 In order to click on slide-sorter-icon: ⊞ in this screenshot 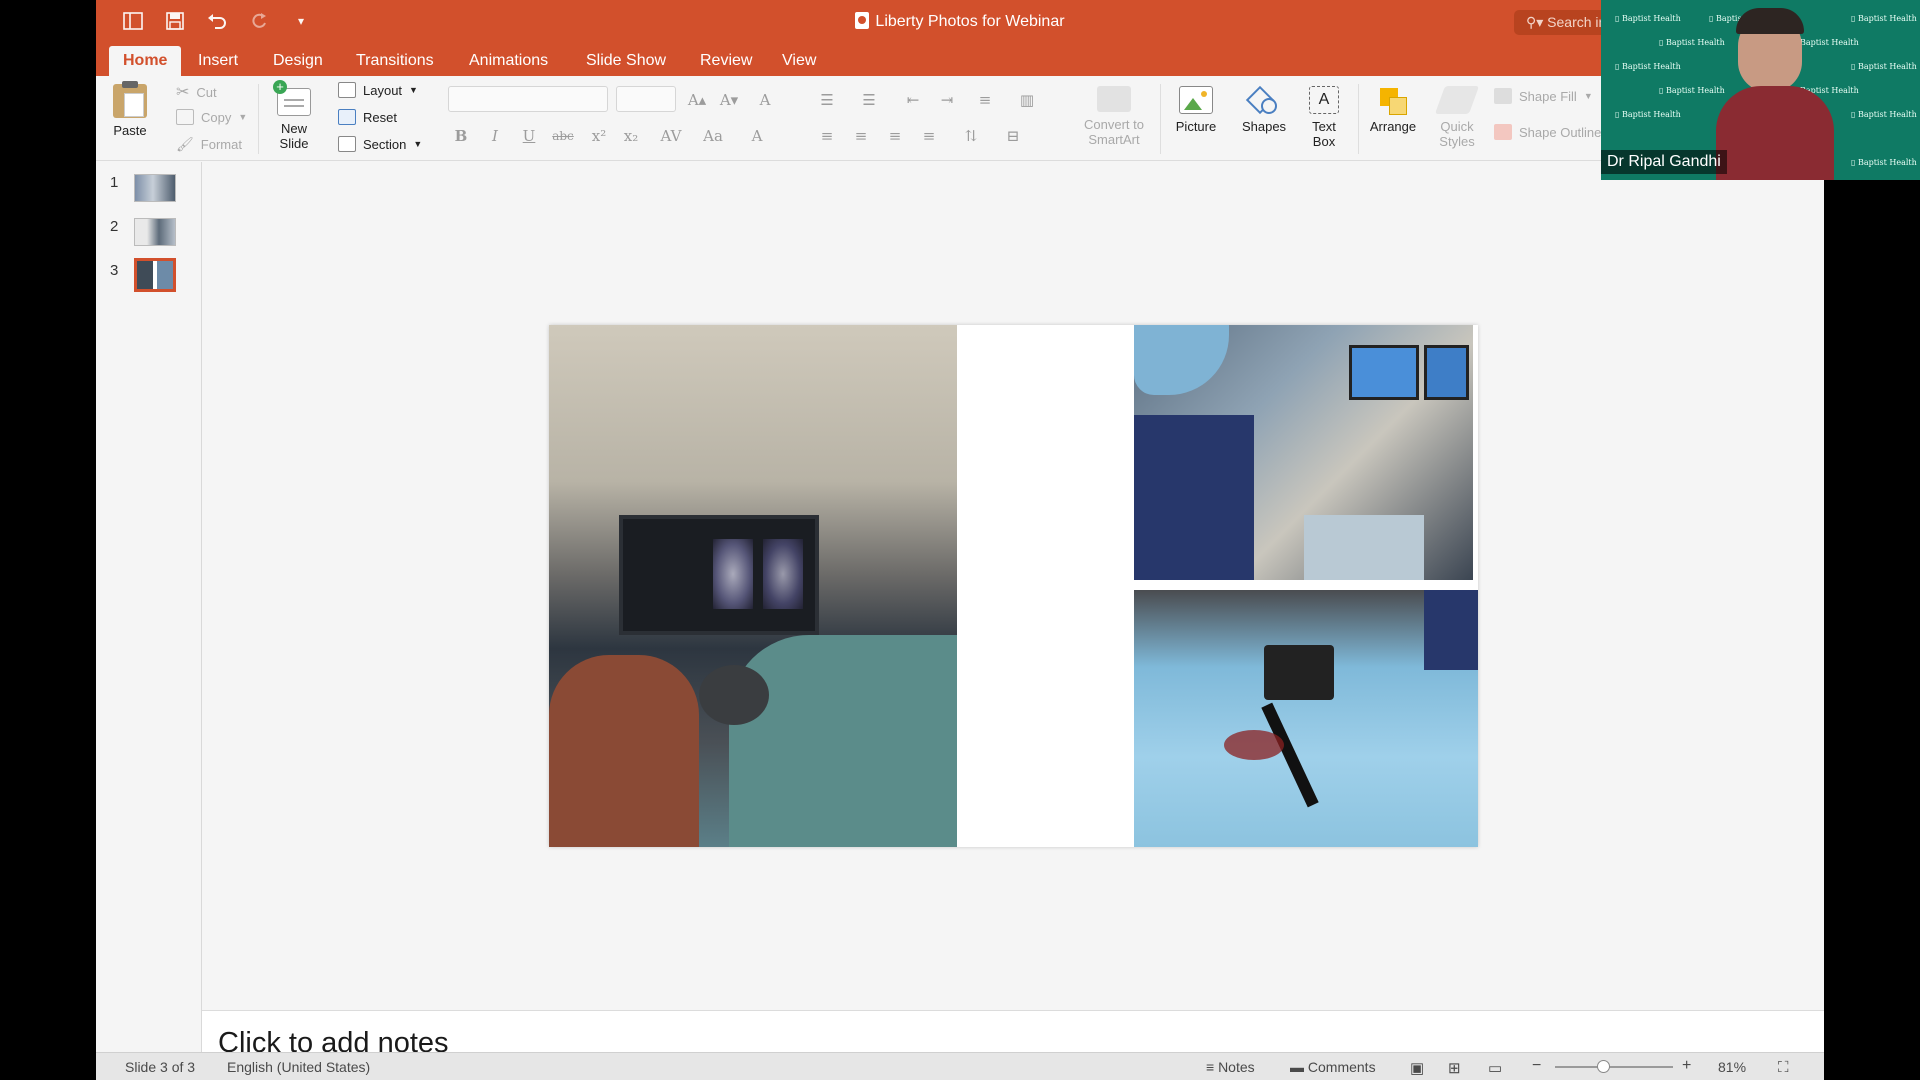, I will do `click(1454, 1068)`.